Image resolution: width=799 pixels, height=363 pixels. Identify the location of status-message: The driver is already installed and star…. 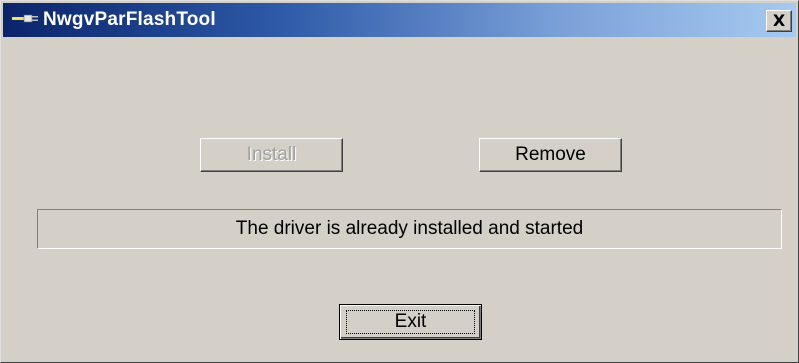
(409, 229).